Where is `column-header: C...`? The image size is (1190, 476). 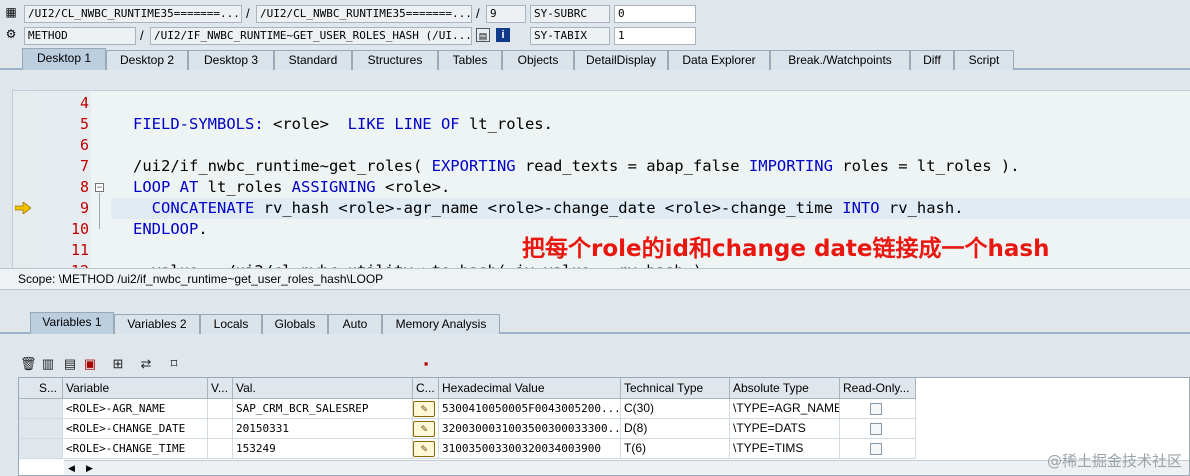
column-header: C... is located at coordinates (426, 388).